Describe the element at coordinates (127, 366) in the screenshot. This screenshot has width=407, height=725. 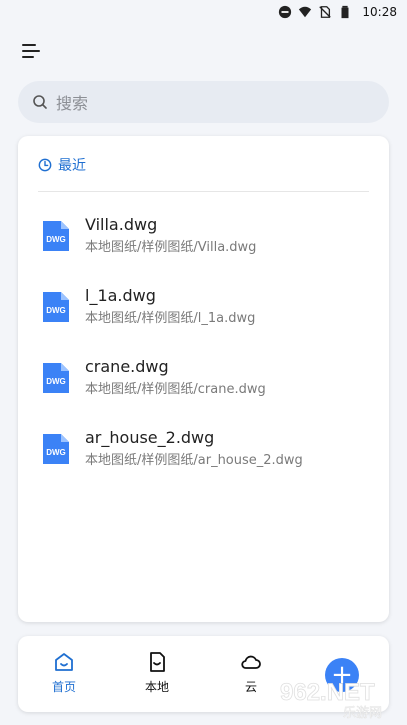
I see `file-name: crane.dwg` at that location.